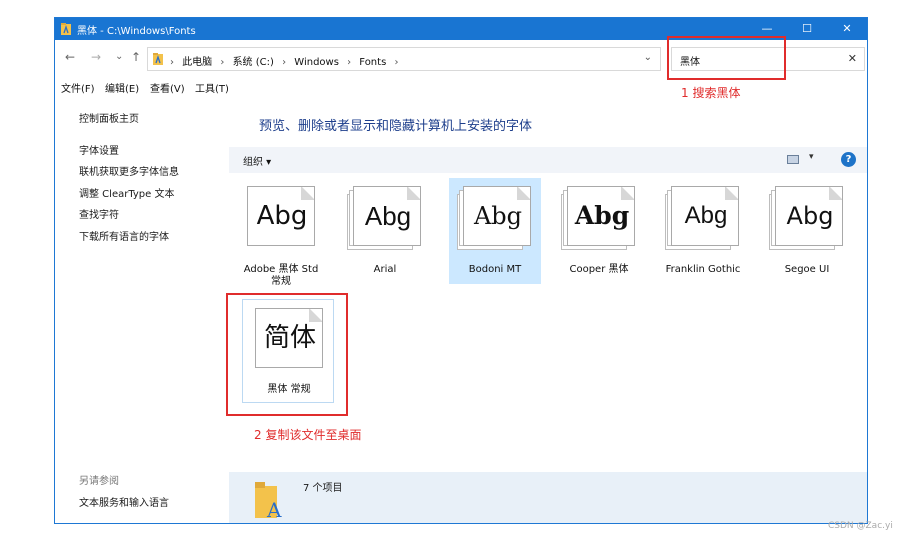  I want to click on annotation-step1: 1 搜索黑体, so click(711, 93).